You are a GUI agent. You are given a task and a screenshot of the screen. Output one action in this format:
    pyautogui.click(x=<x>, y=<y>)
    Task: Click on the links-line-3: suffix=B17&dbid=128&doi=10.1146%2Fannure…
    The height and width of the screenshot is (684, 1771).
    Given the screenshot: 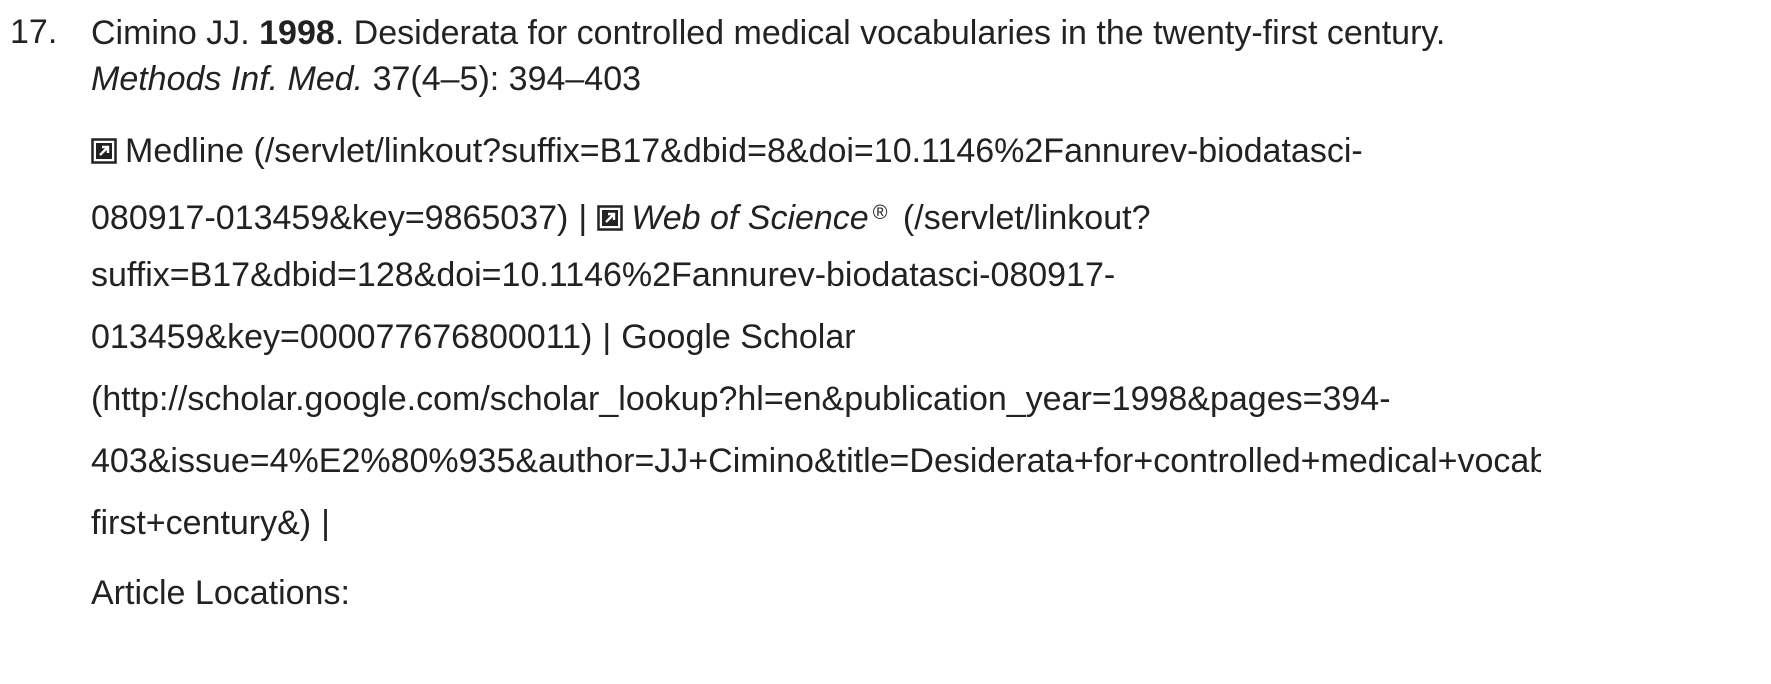 What is the action you would take?
    pyautogui.click(x=816, y=275)
    